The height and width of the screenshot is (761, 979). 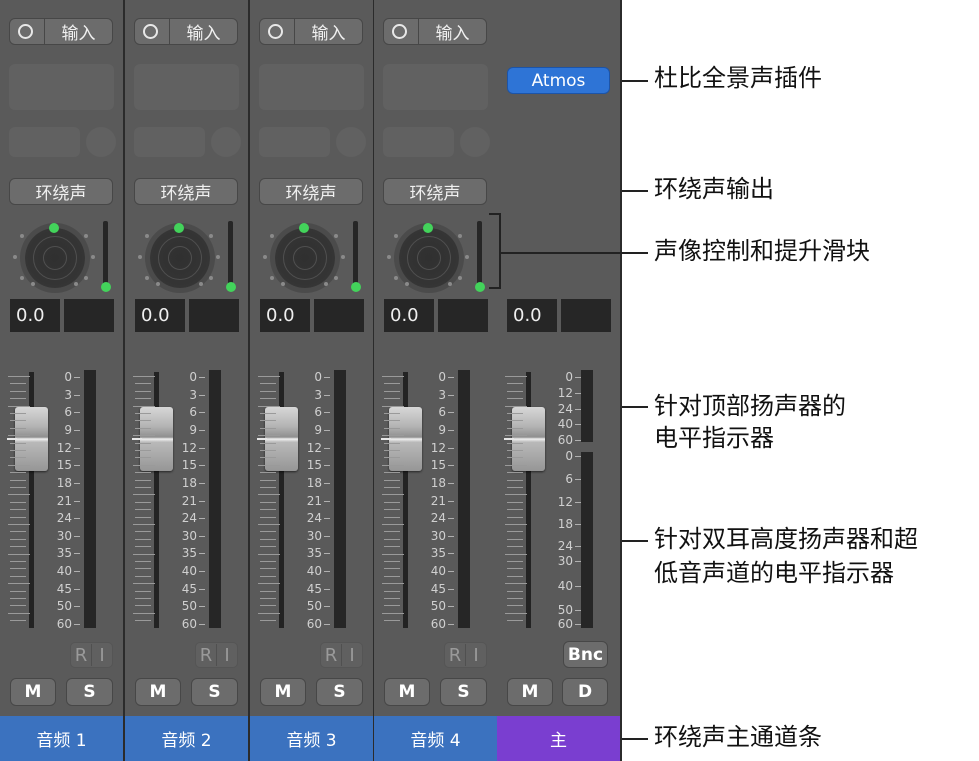 I want to click on master-mute-button: M, so click(x=530, y=692).